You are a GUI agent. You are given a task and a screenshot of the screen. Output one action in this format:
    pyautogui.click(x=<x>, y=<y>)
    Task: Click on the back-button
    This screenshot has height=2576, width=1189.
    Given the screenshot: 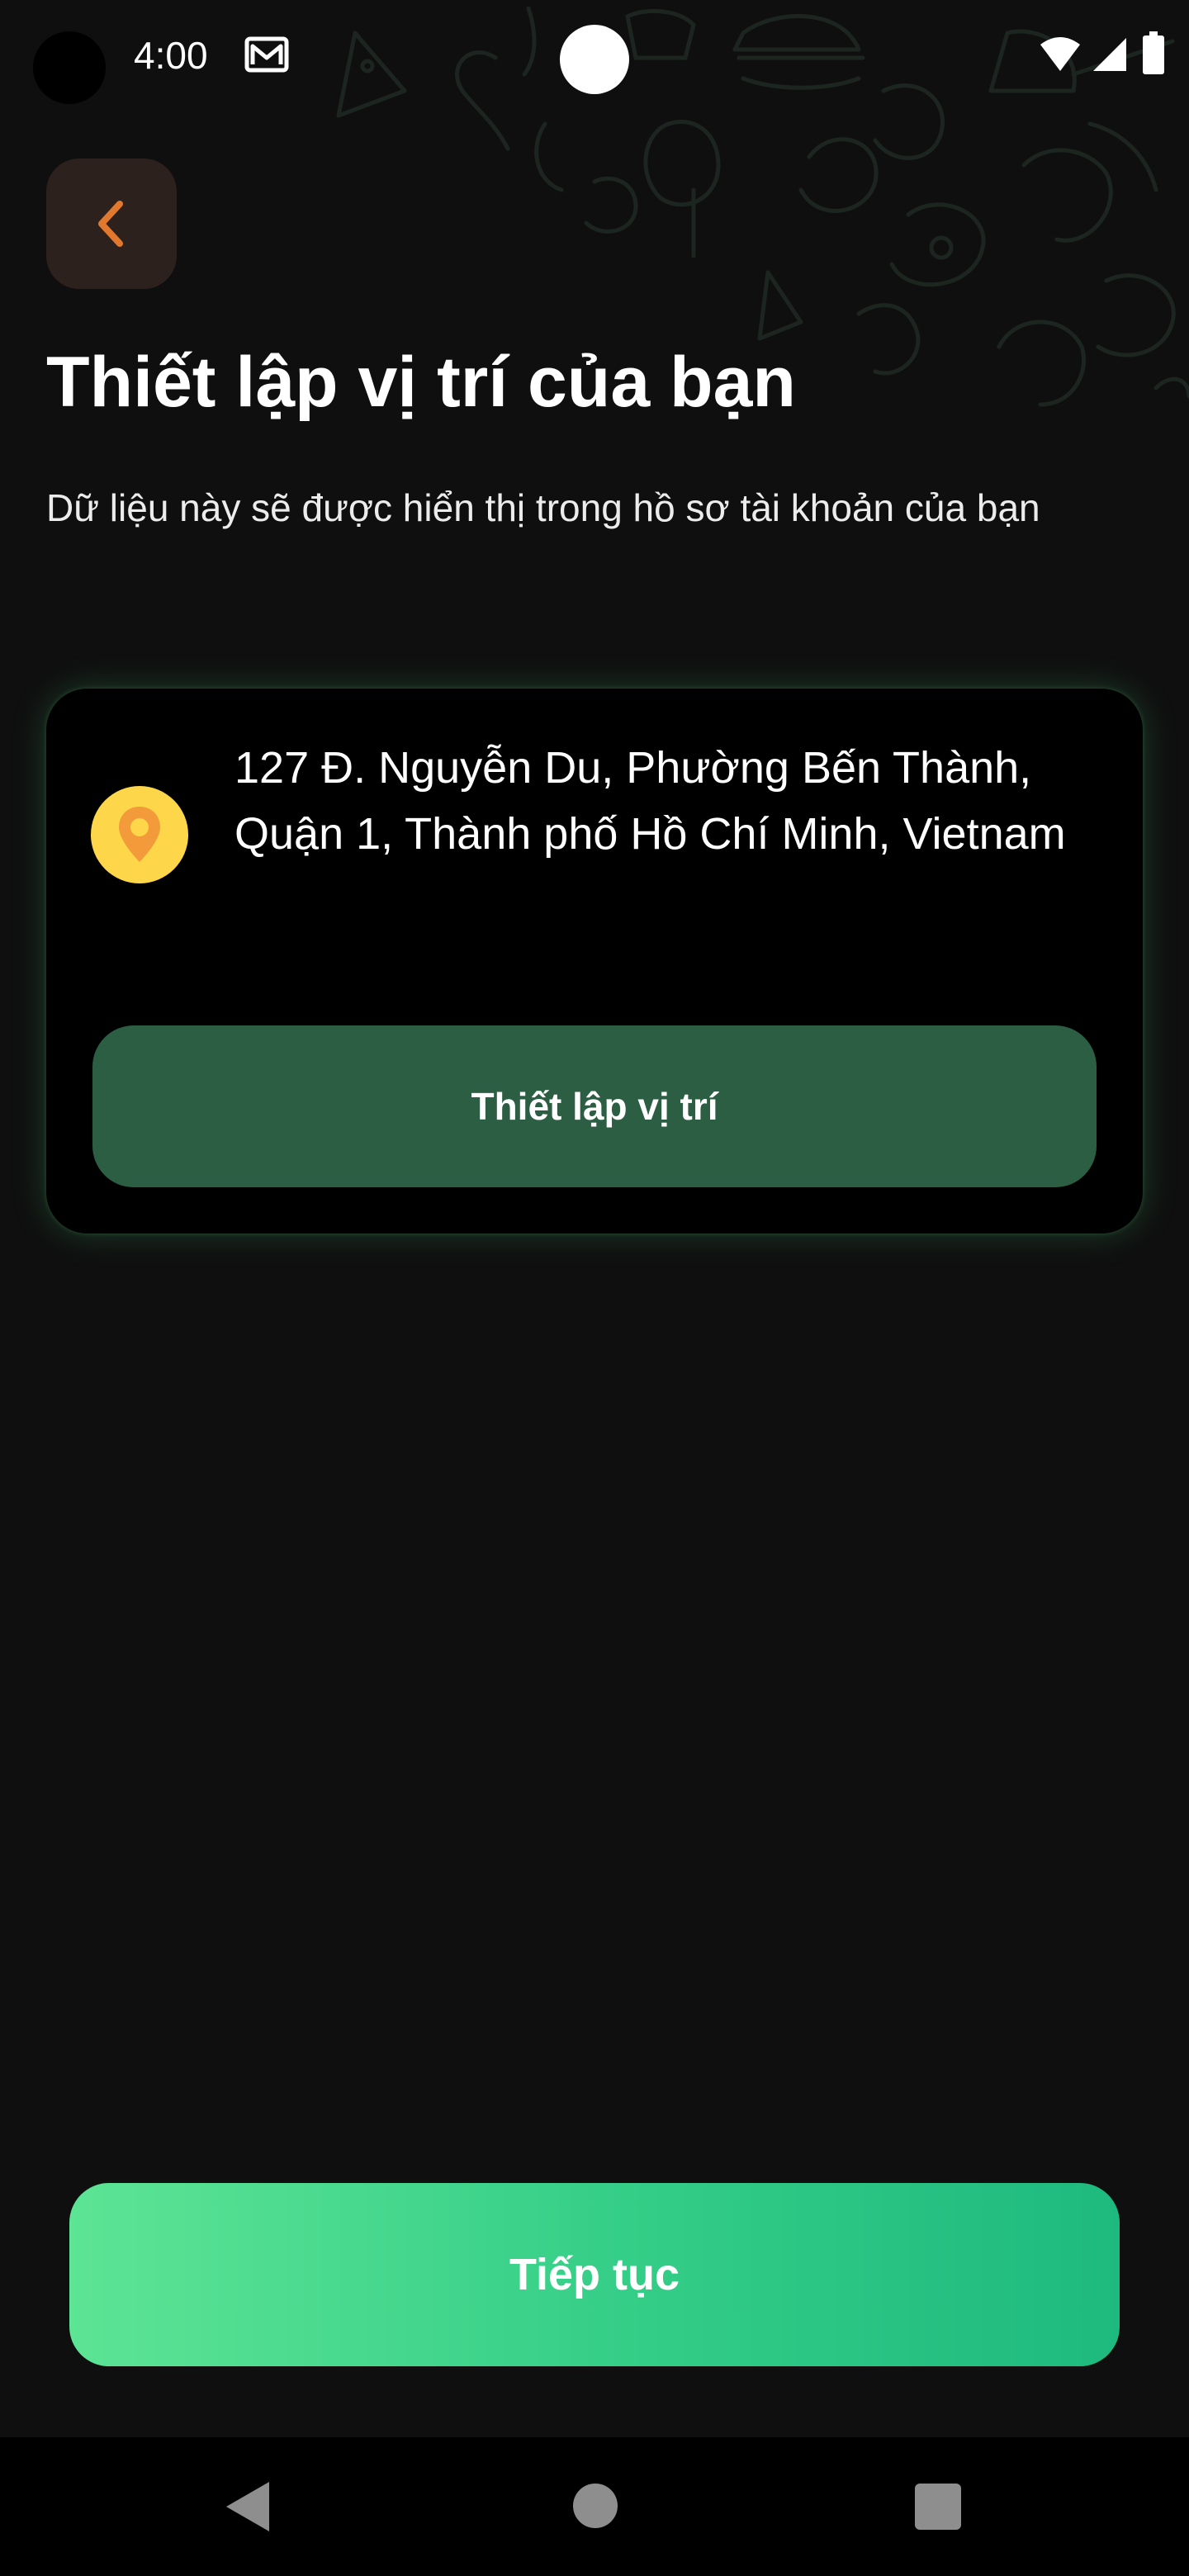 What is the action you would take?
    pyautogui.click(x=111, y=224)
    